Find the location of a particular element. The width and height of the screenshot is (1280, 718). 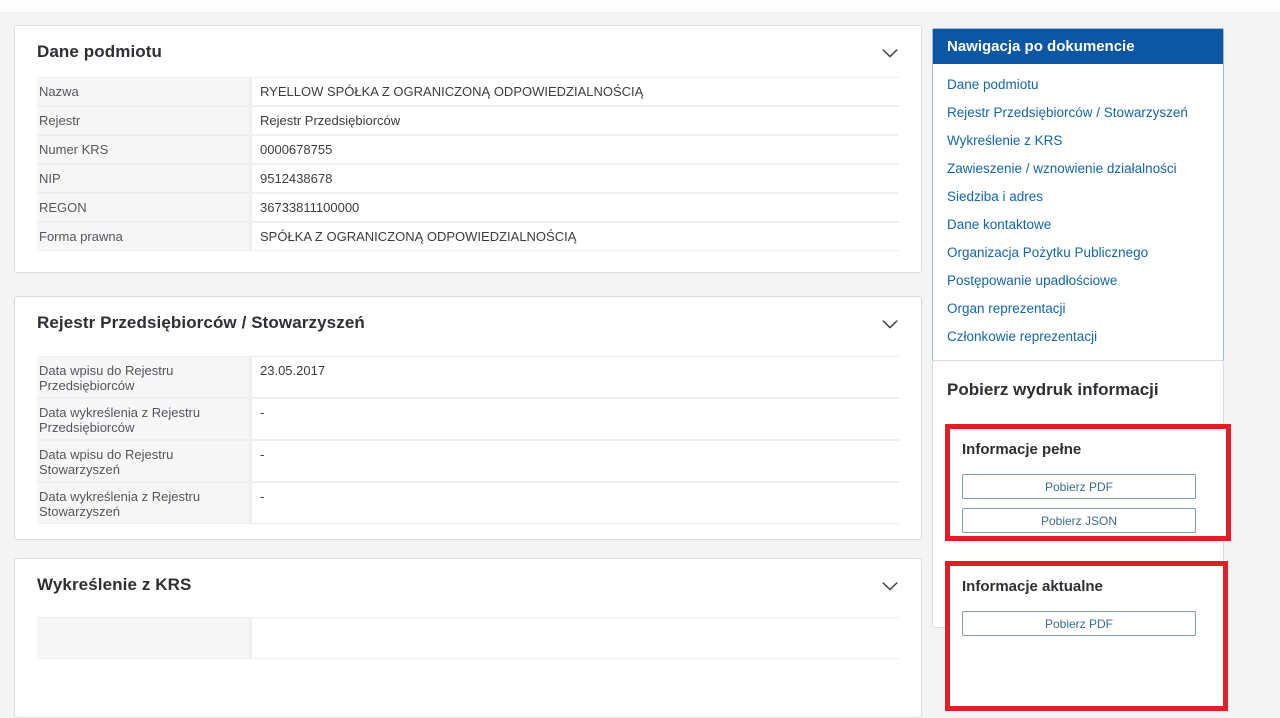

nav-item-organizacja-pozytku: Organizacja Pożytku Publicznego is located at coordinates (1078, 253).